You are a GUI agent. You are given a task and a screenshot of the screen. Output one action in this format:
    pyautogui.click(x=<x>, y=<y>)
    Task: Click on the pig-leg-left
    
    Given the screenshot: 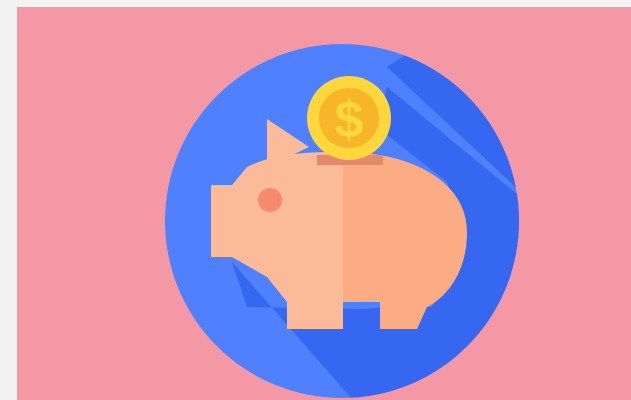 What is the action you would take?
    pyautogui.click(x=303, y=308)
    